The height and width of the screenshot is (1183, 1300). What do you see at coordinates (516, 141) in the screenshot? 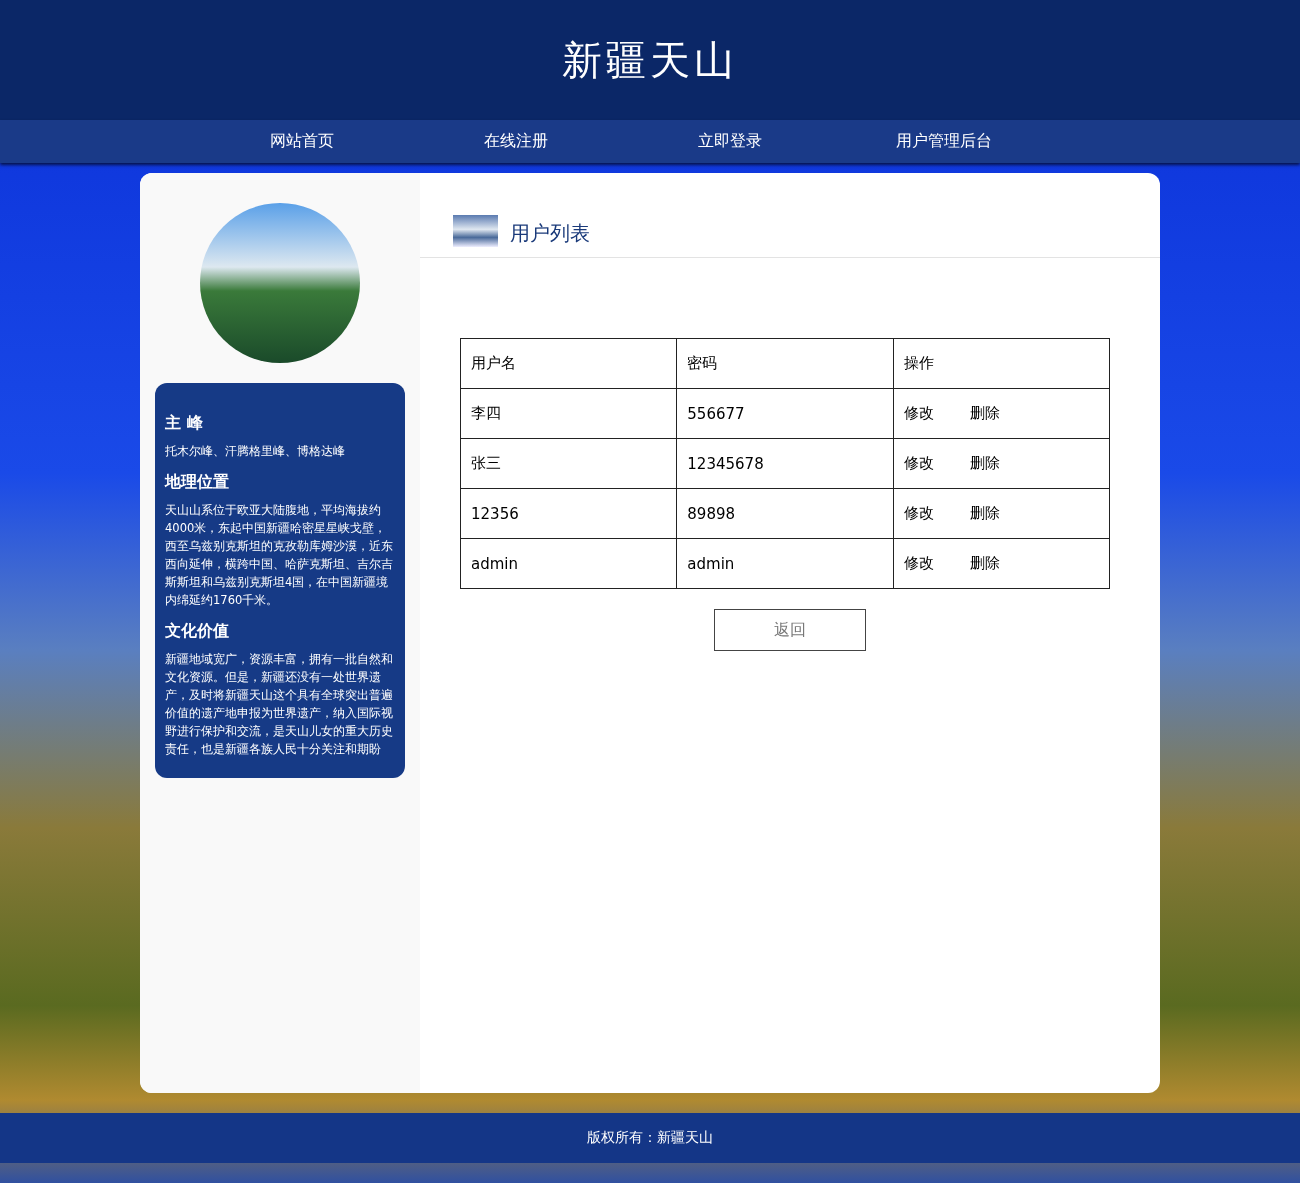
I see `nav-link: 在线注册` at bounding box center [516, 141].